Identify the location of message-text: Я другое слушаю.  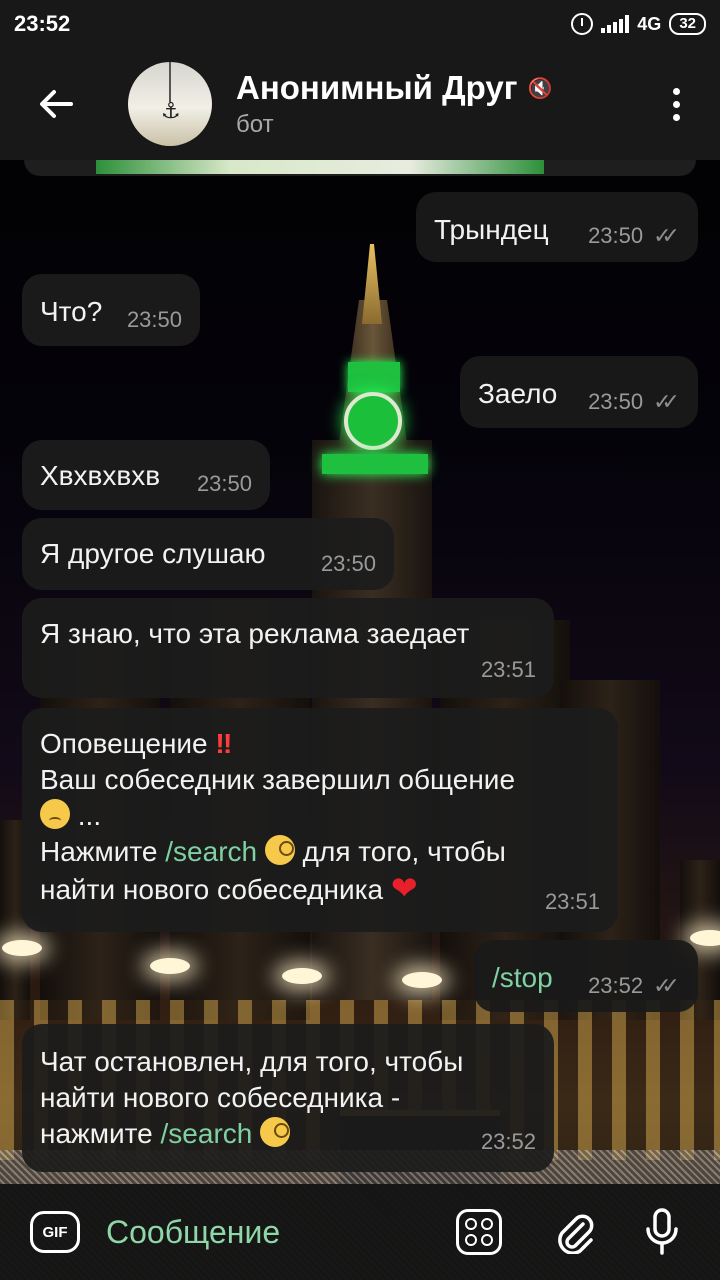
(153, 553).